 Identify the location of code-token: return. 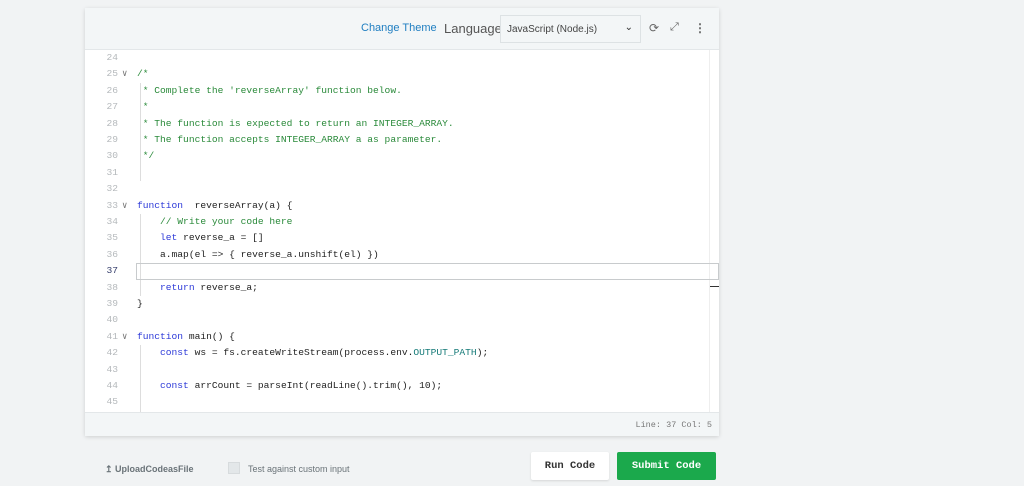
(166, 287).